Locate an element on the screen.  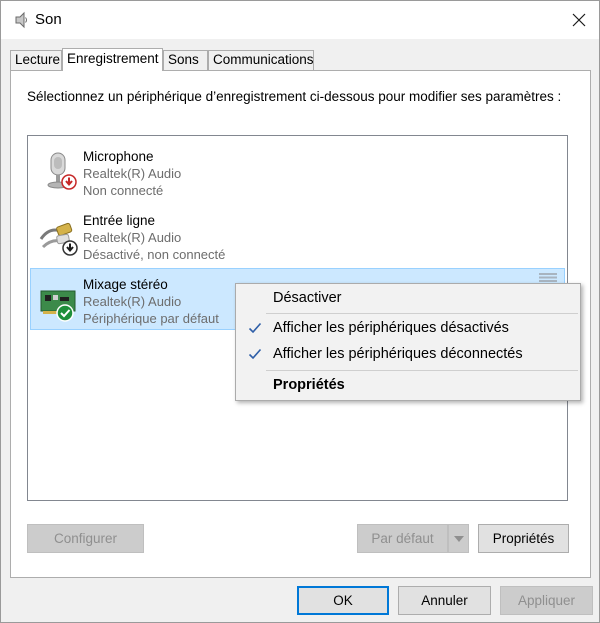
menu-item-label: Afficher les périphériques désactivés is located at coordinates (391, 328).